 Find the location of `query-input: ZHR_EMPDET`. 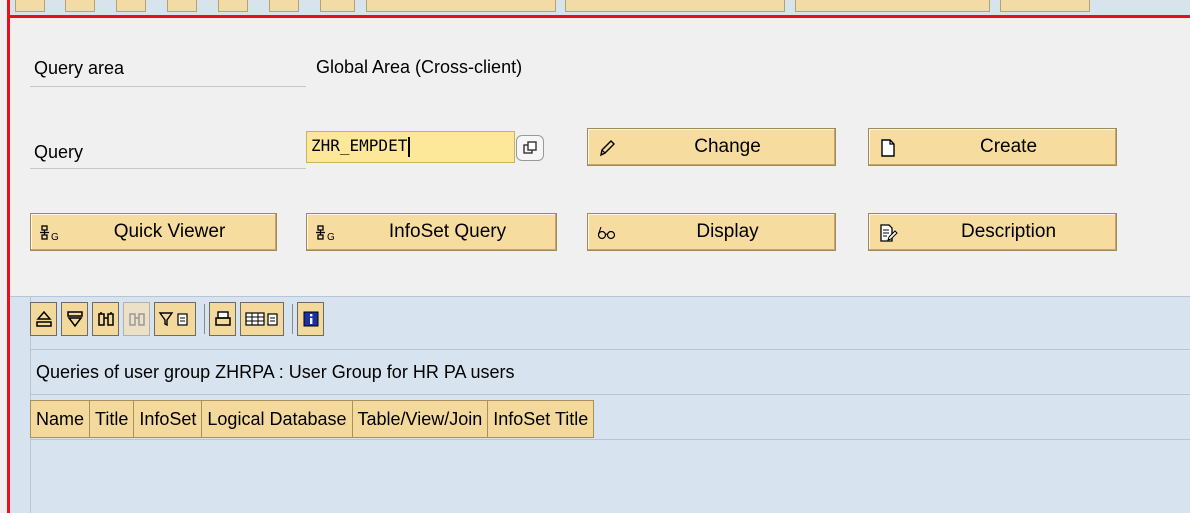

query-input: ZHR_EMPDET is located at coordinates (410, 147).